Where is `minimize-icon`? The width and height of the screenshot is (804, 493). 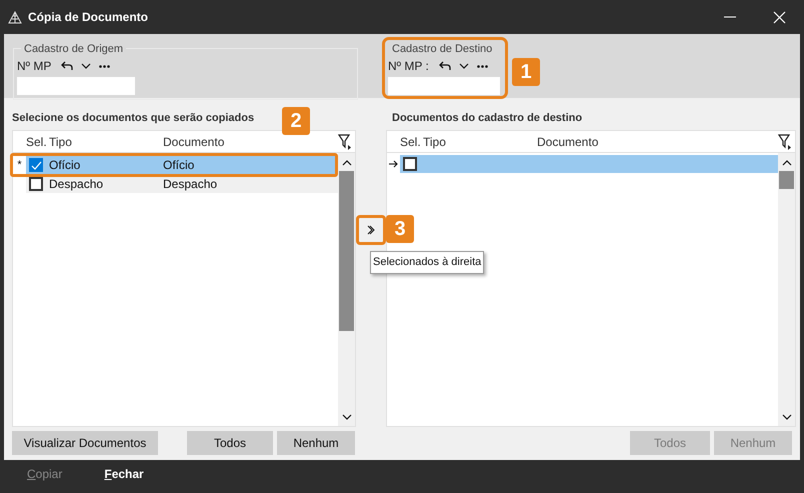
minimize-icon is located at coordinates (730, 17).